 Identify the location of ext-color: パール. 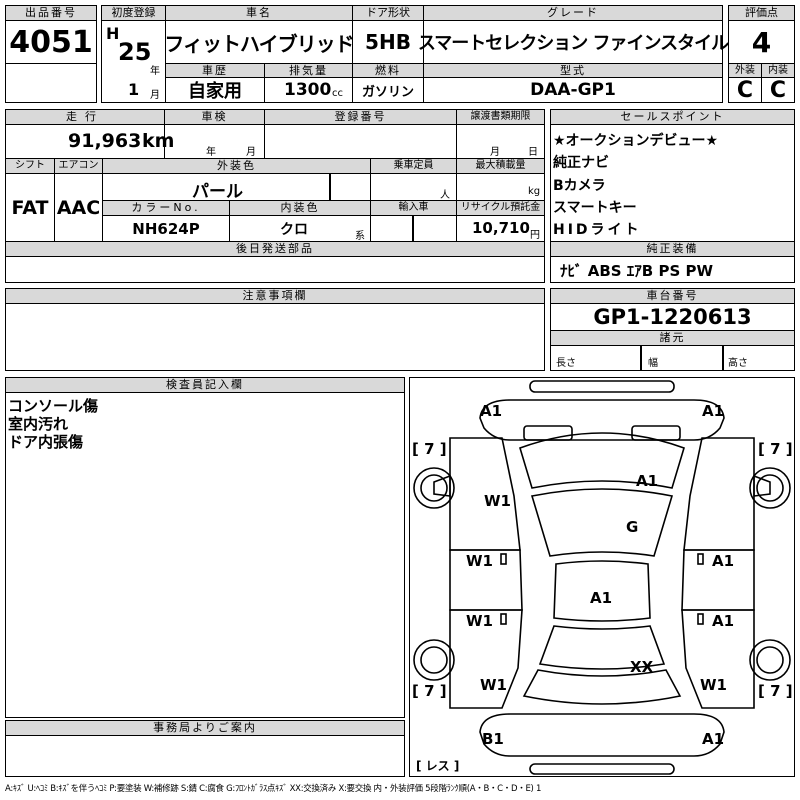
(217, 192).